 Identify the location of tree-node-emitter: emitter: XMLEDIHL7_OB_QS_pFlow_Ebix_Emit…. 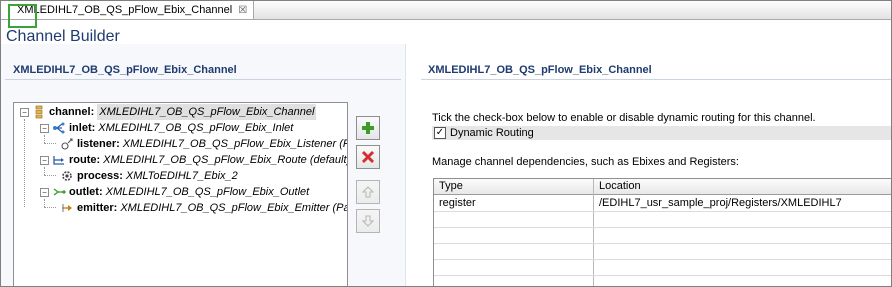
(204, 208).